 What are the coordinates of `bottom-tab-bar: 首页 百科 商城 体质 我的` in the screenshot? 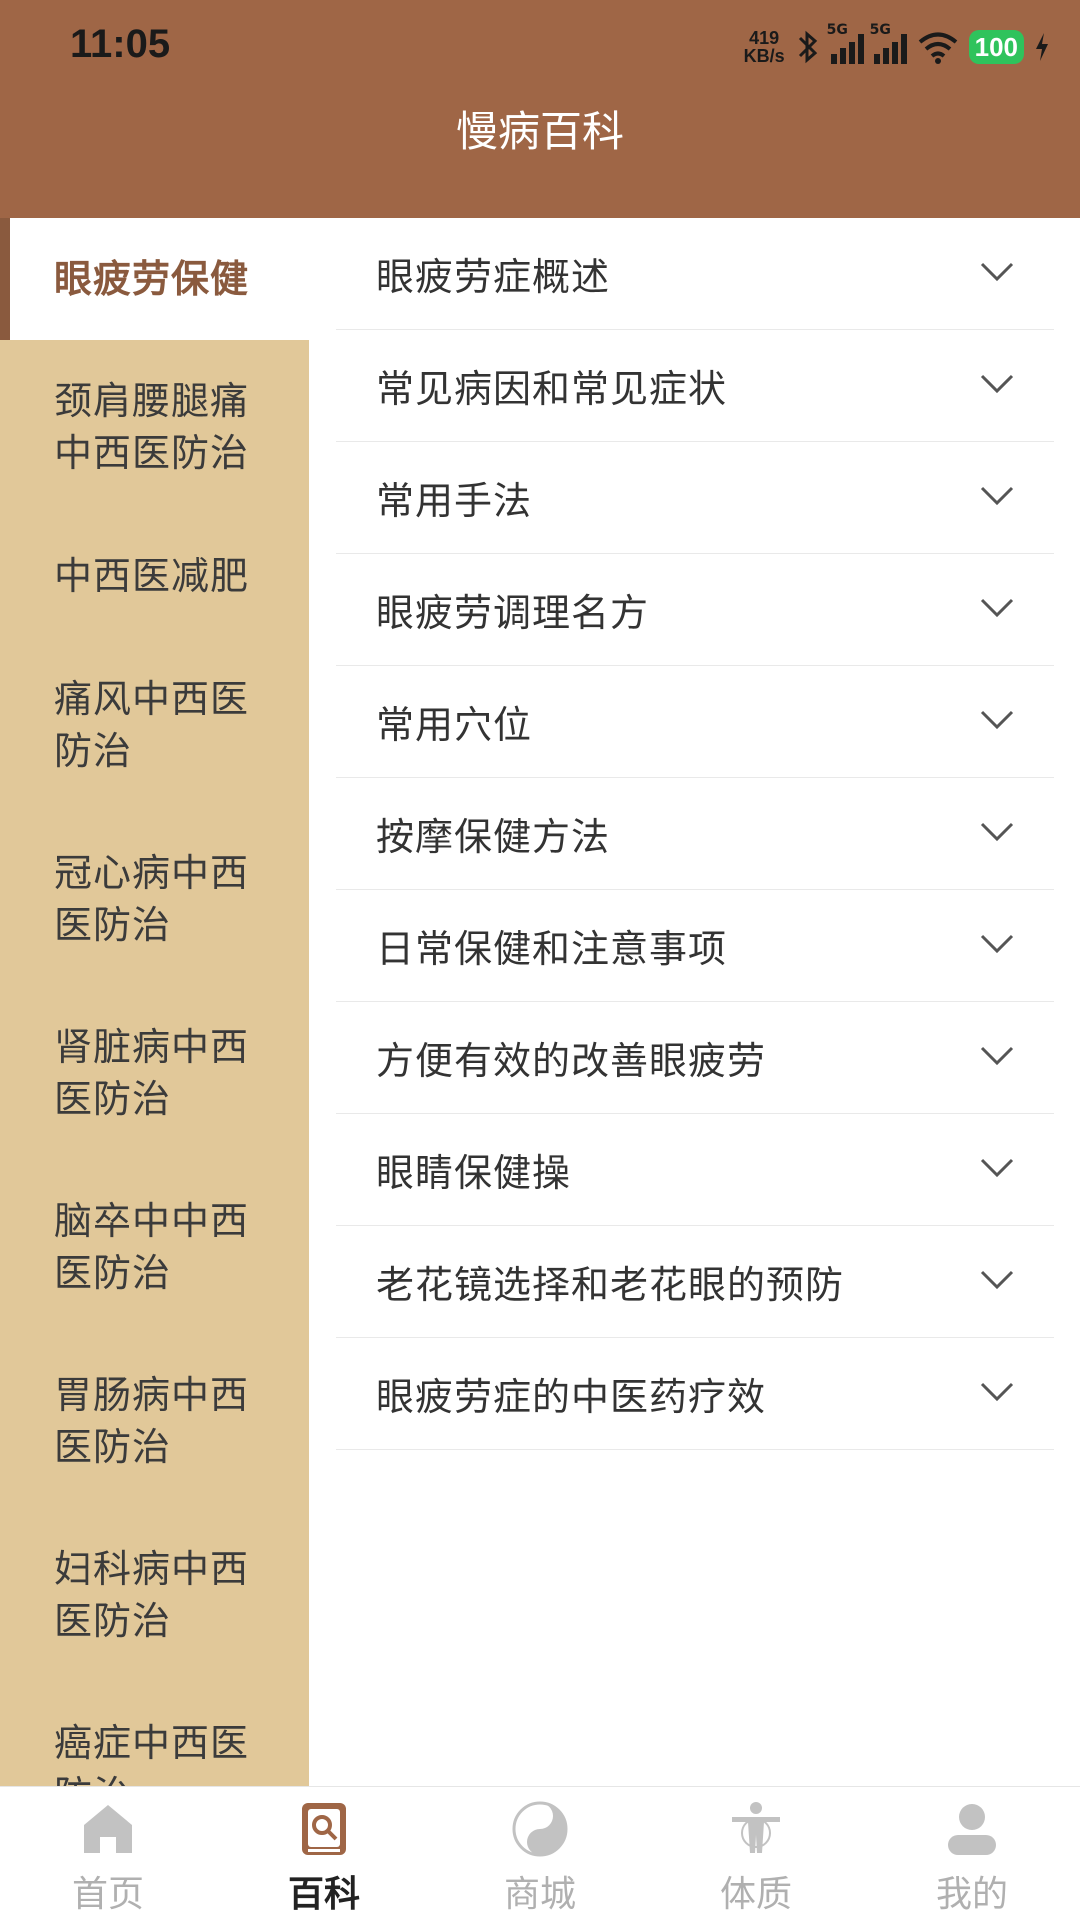 It's located at (540, 1853).